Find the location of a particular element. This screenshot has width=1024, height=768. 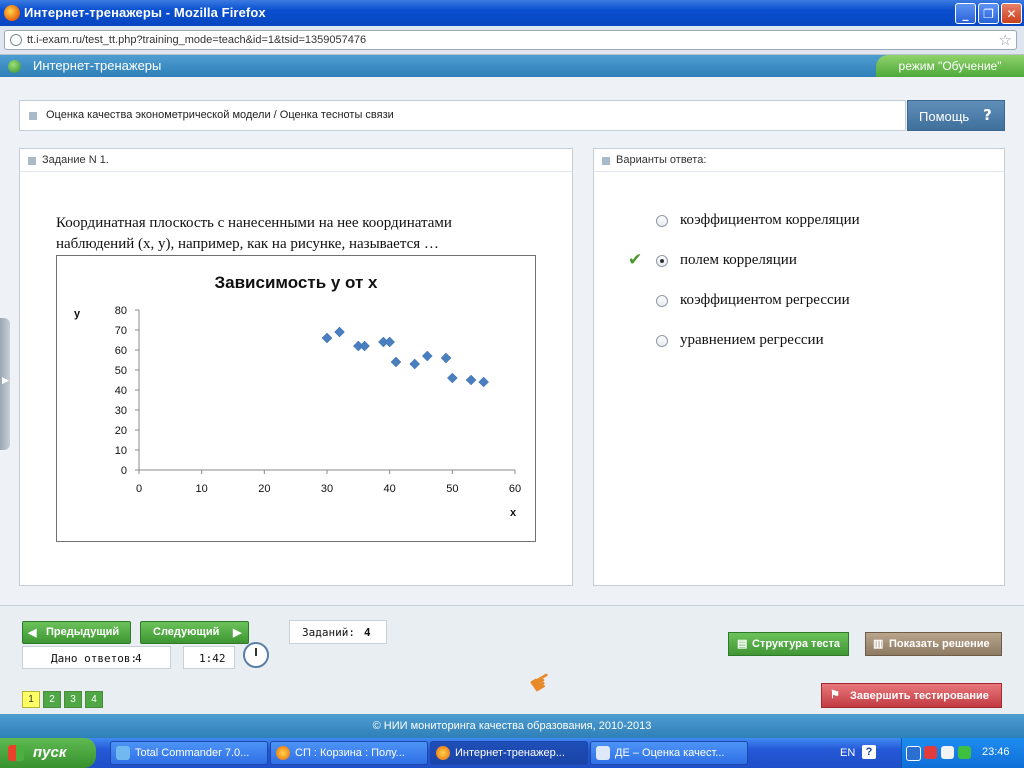

finish-label: Завершить тестирование is located at coordinates (919, 696).